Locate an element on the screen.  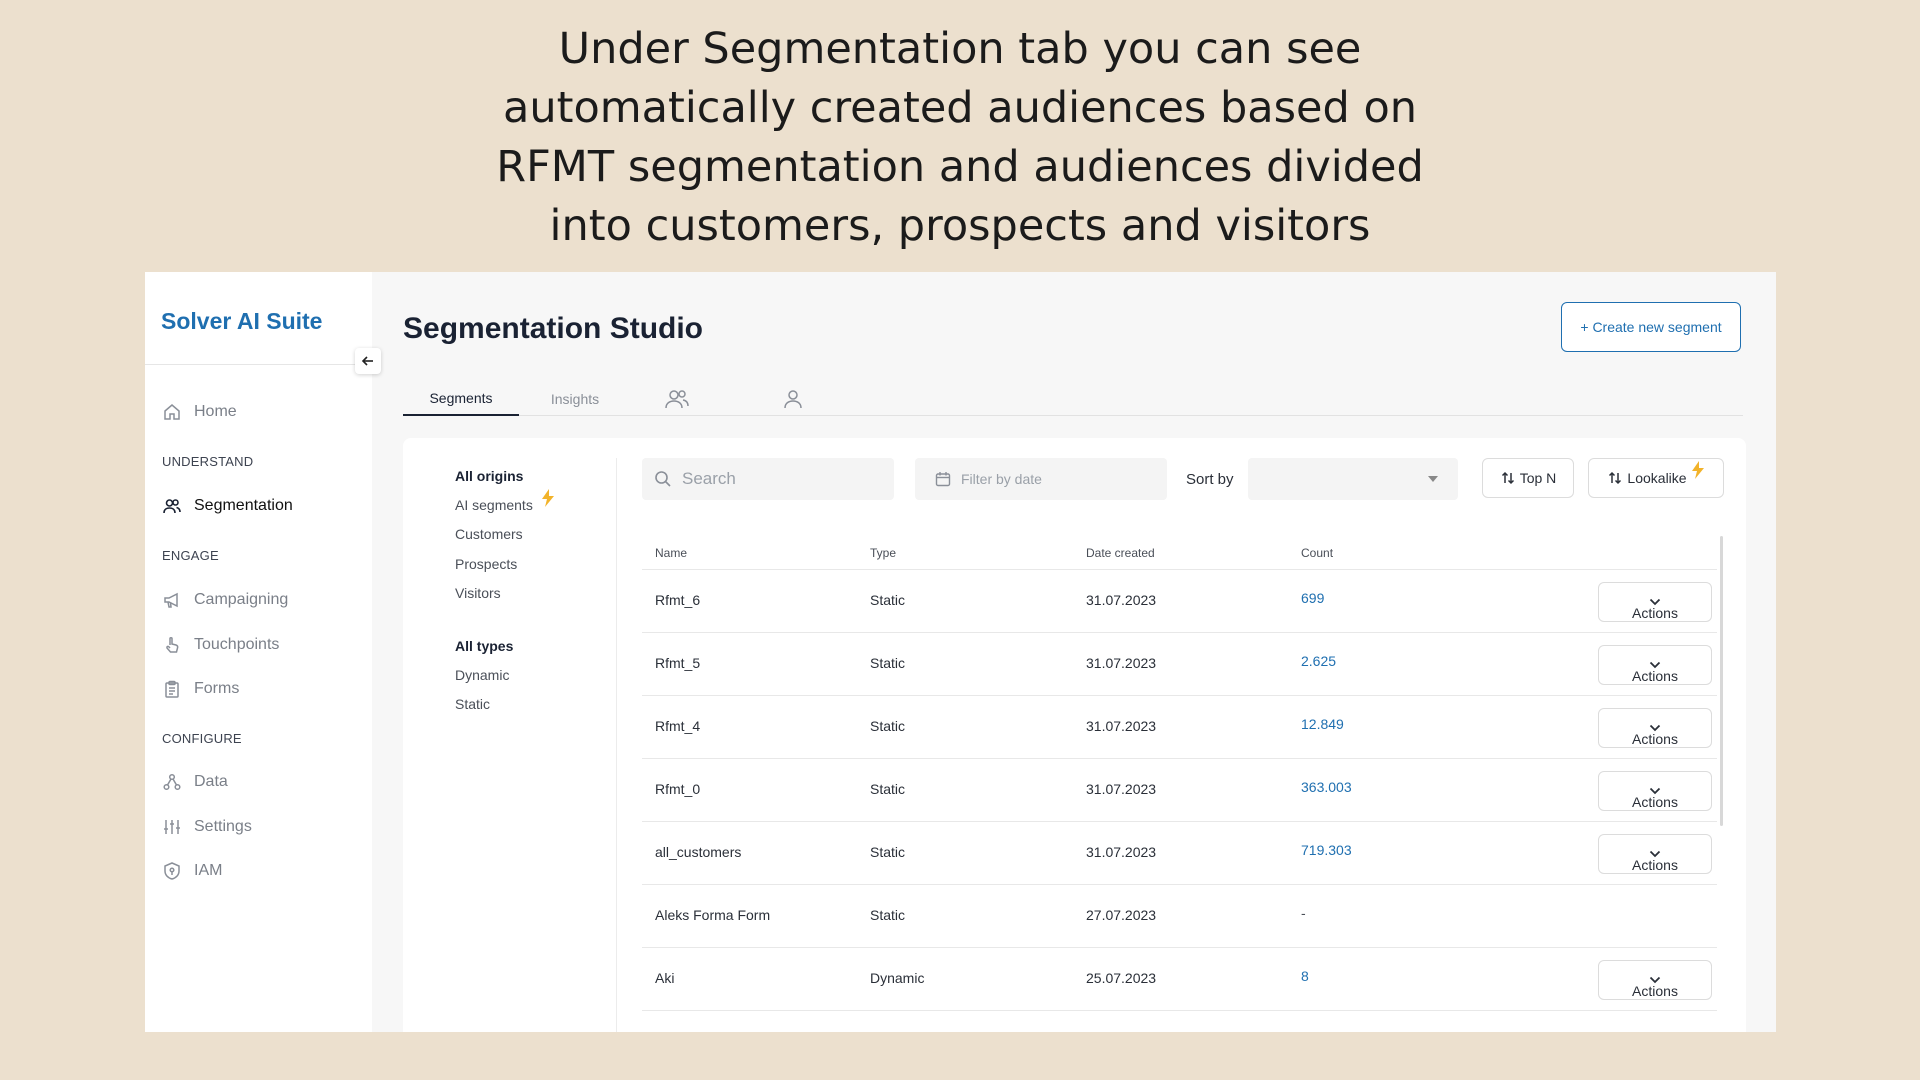
search-input: Search is located at coordinates (768, 479).